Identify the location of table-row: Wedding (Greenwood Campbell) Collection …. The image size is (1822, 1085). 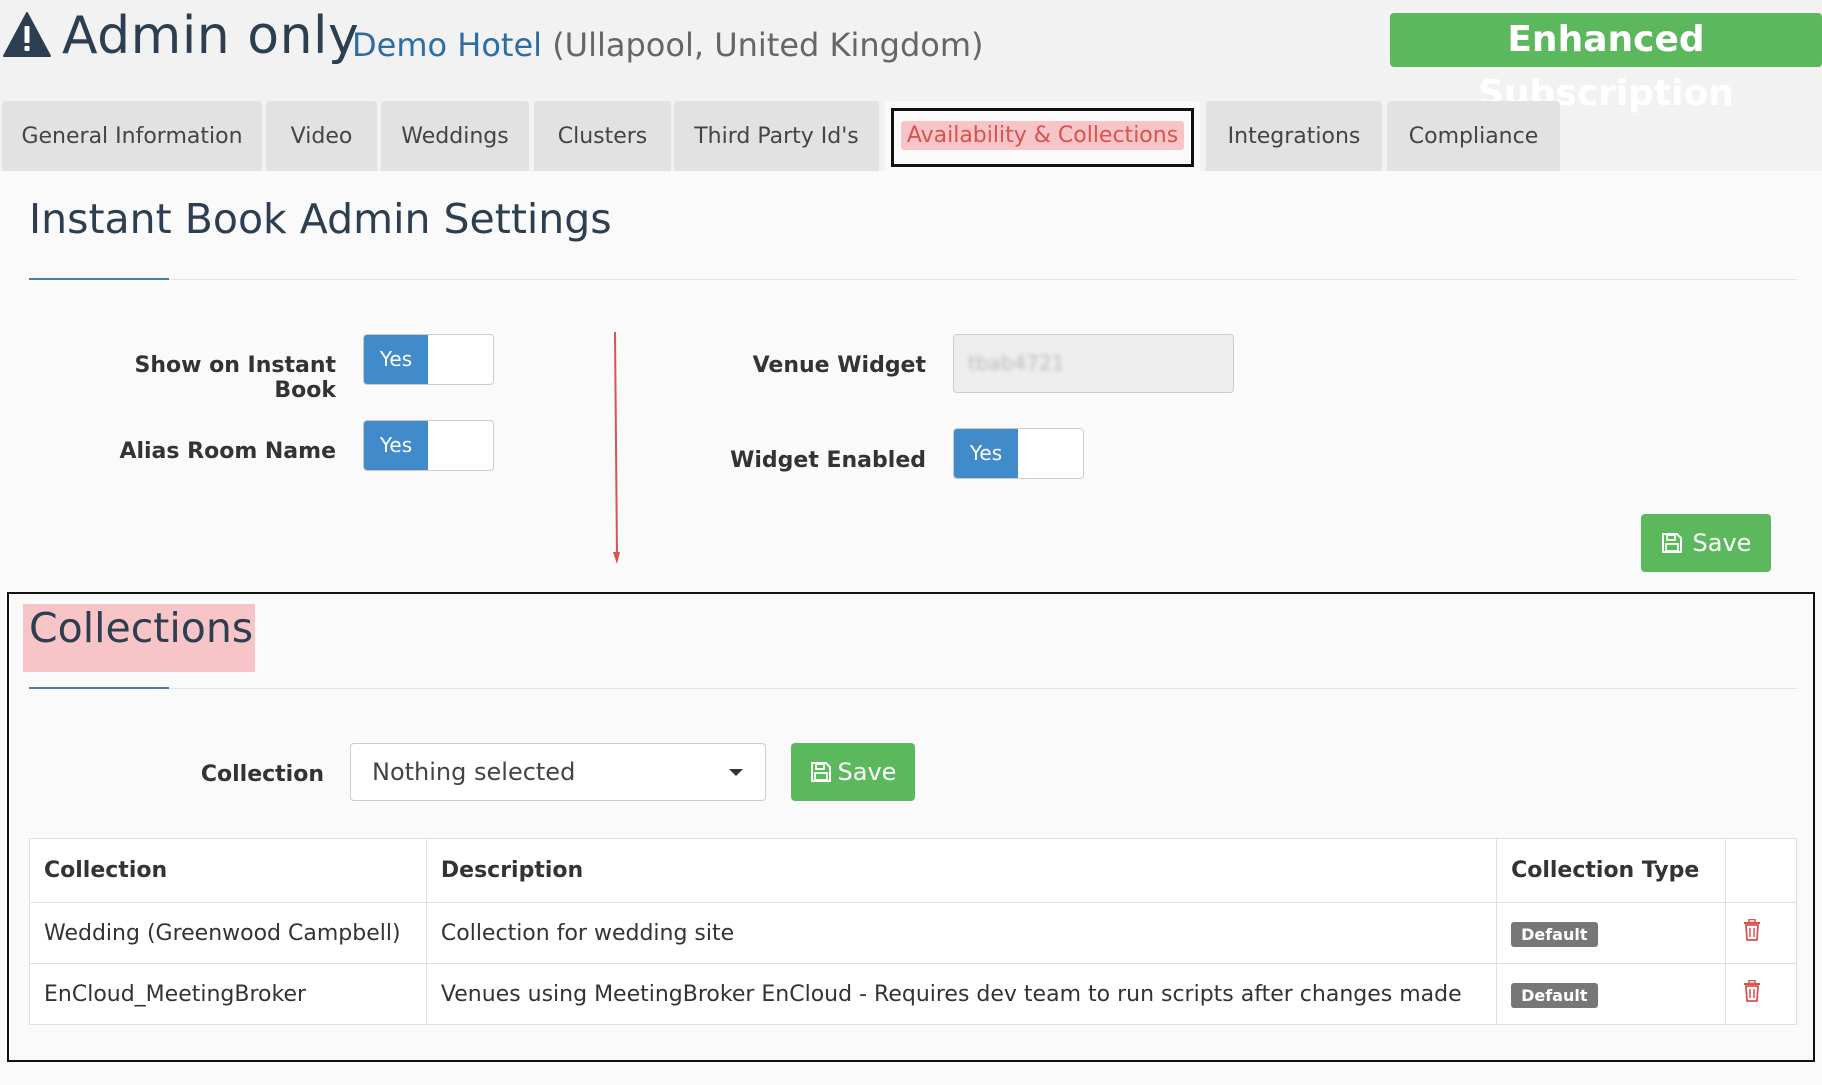
(913, 933).